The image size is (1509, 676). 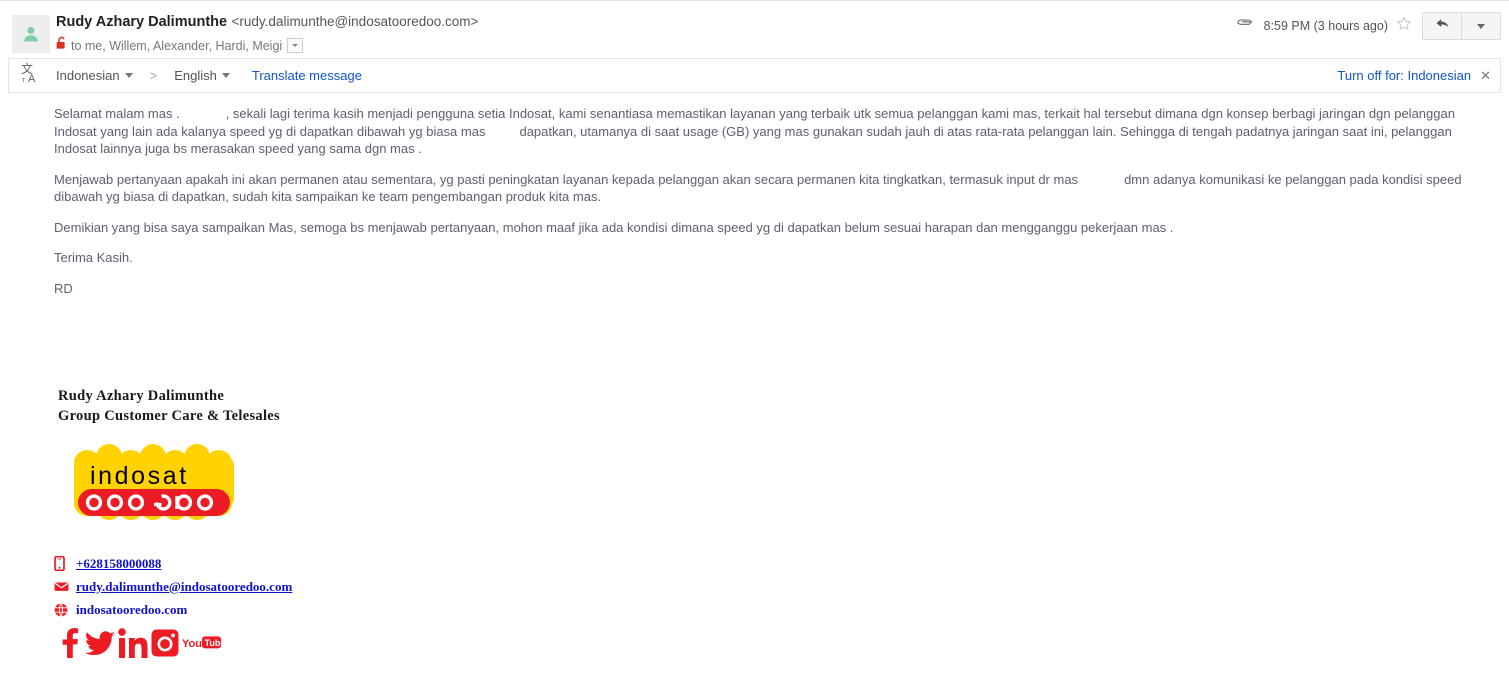 What do you see at coordinates (63, 288) in the screenshot?
I see `message-initials: RD` at bounding box center [63, 288].